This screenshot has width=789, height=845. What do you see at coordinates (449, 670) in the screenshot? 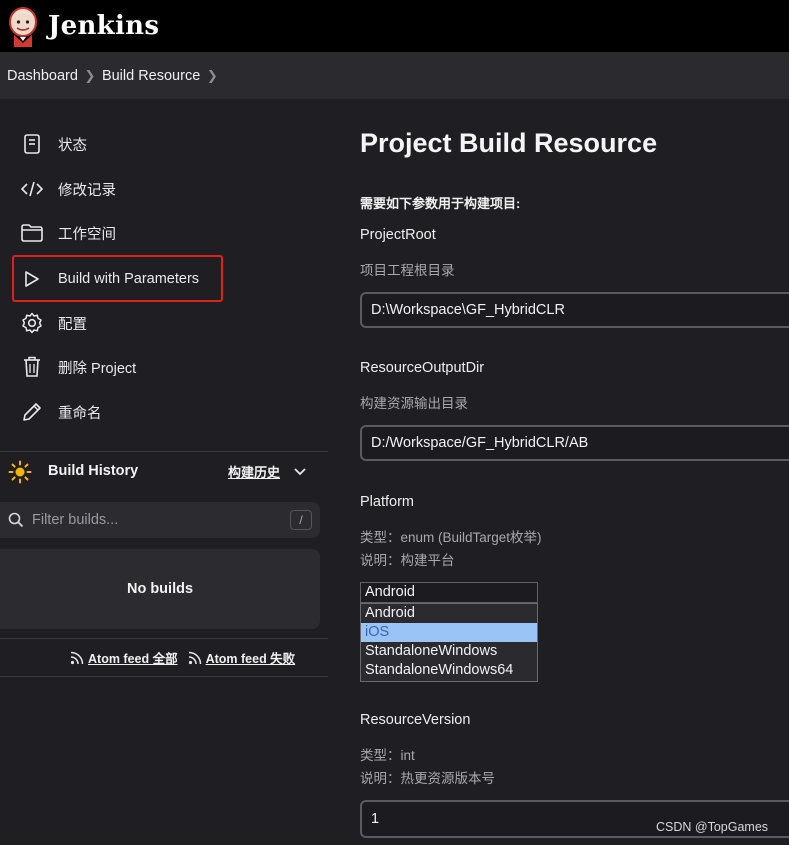
I see `platform-option: StandaloneWindows64` at bounding box center [449, 670].